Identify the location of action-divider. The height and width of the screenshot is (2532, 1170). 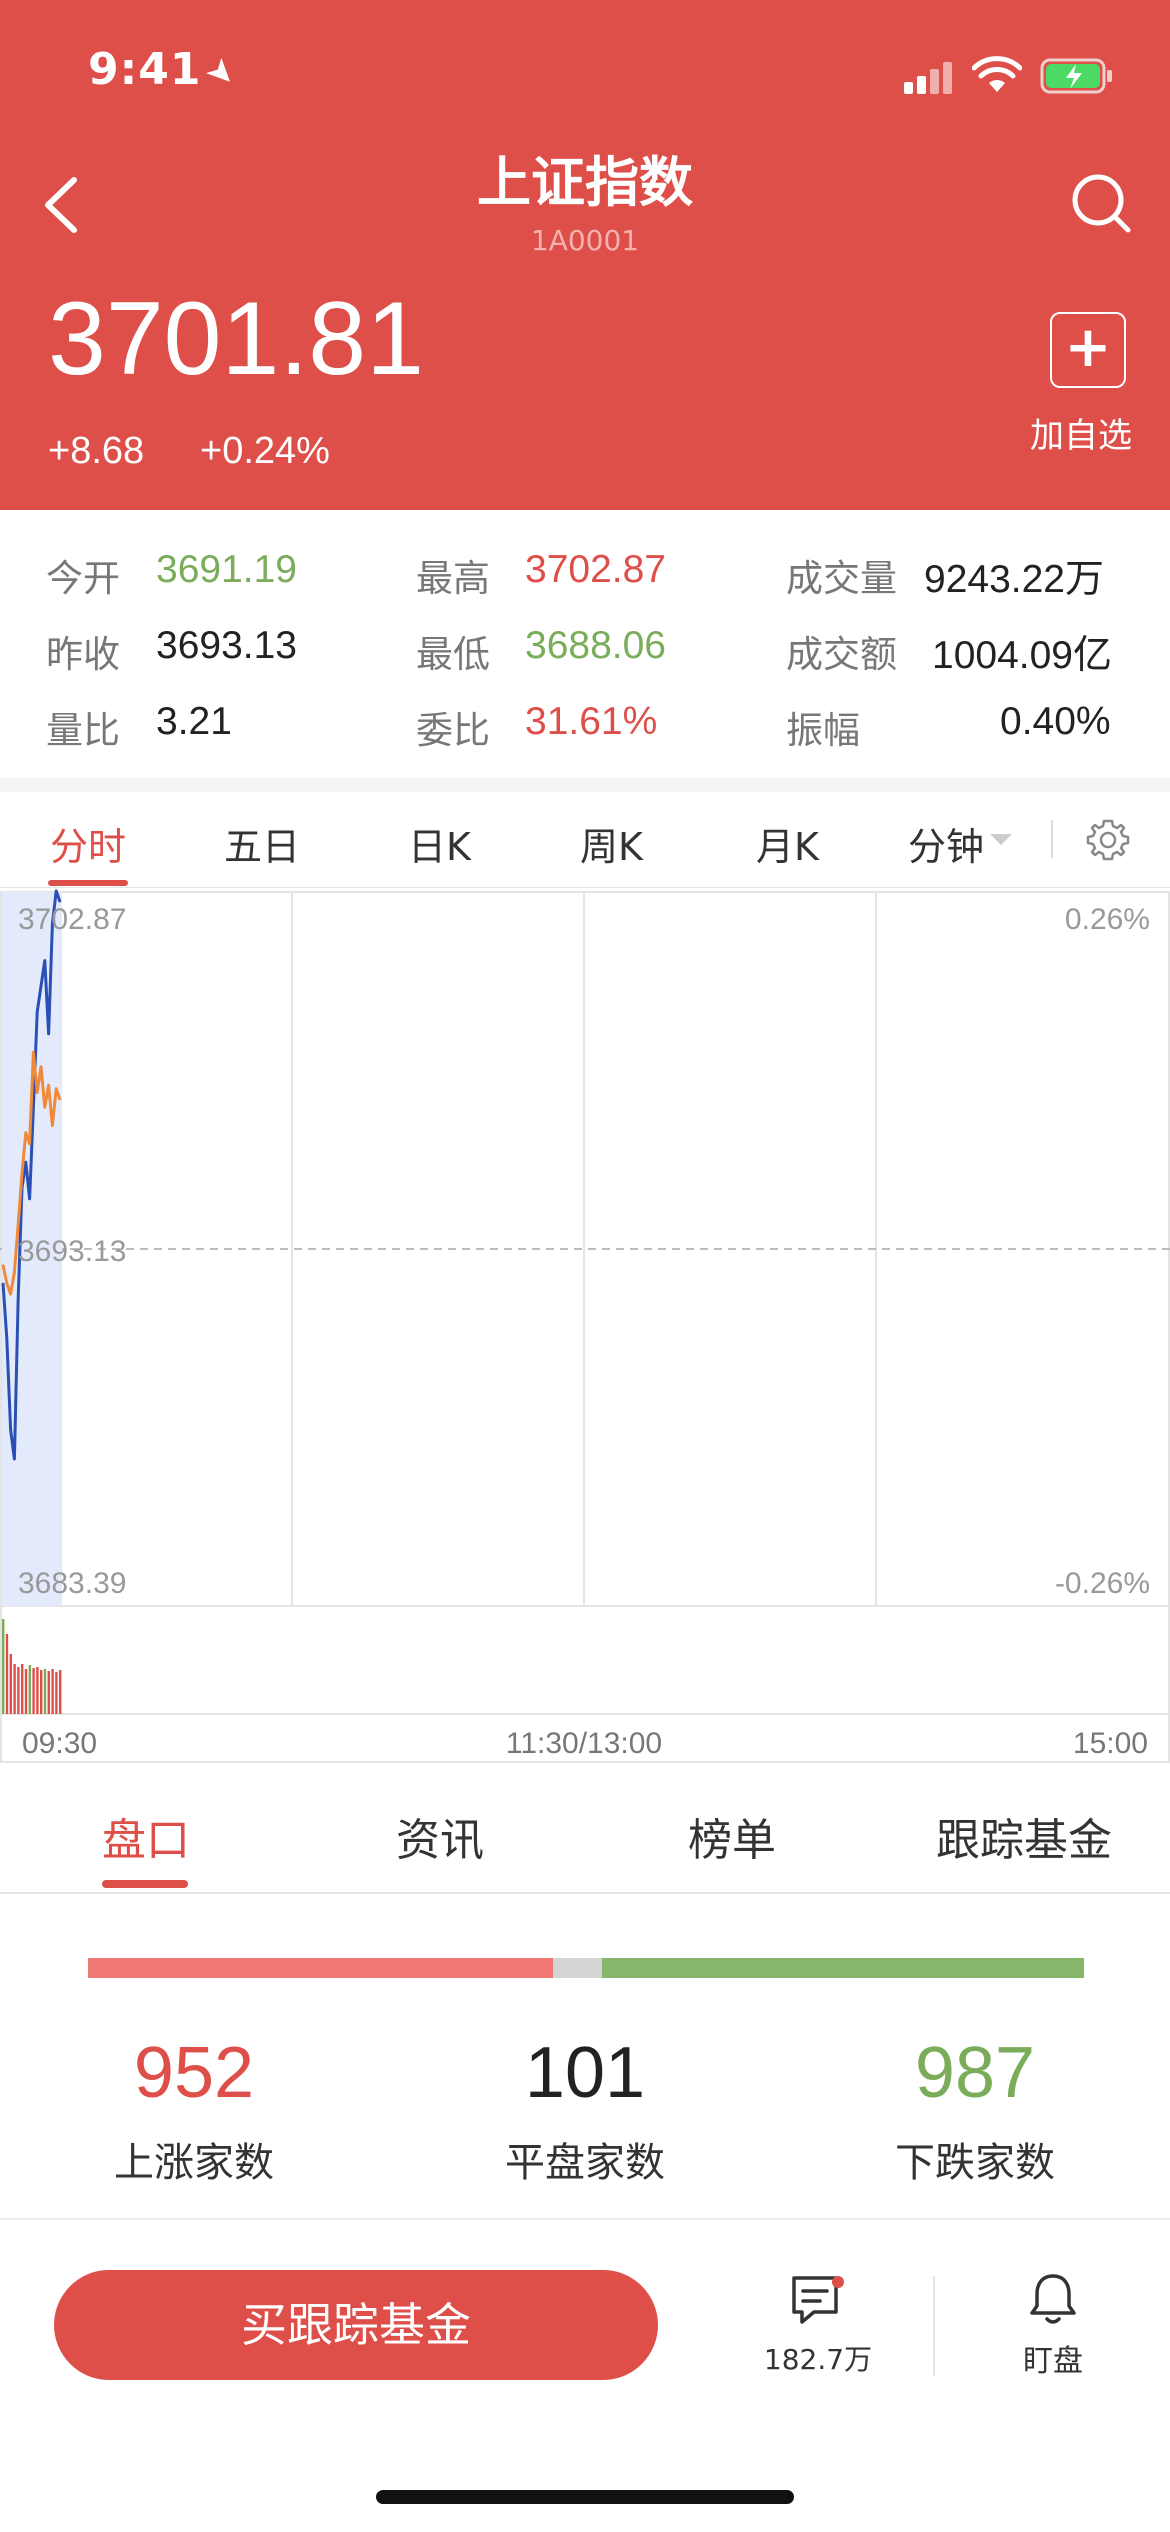
(934, 2326).